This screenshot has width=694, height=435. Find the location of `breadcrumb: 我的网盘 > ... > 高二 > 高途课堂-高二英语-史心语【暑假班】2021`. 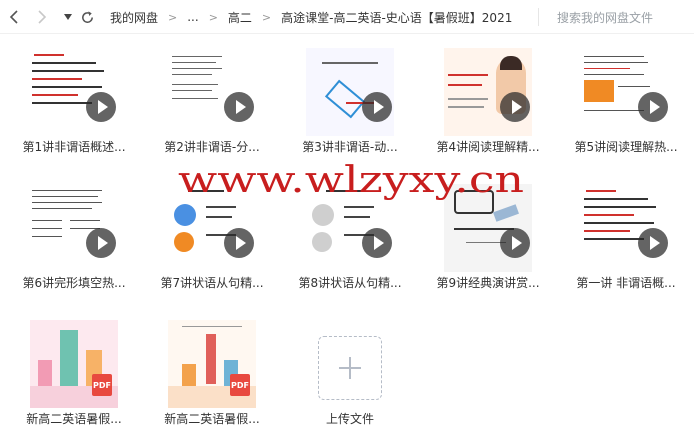

breadcrumb: 我的网盘 > ... > 高二 > 高途课堂-高二英语-史心语【暑假班】2021 is located at coordinates (311, 17).